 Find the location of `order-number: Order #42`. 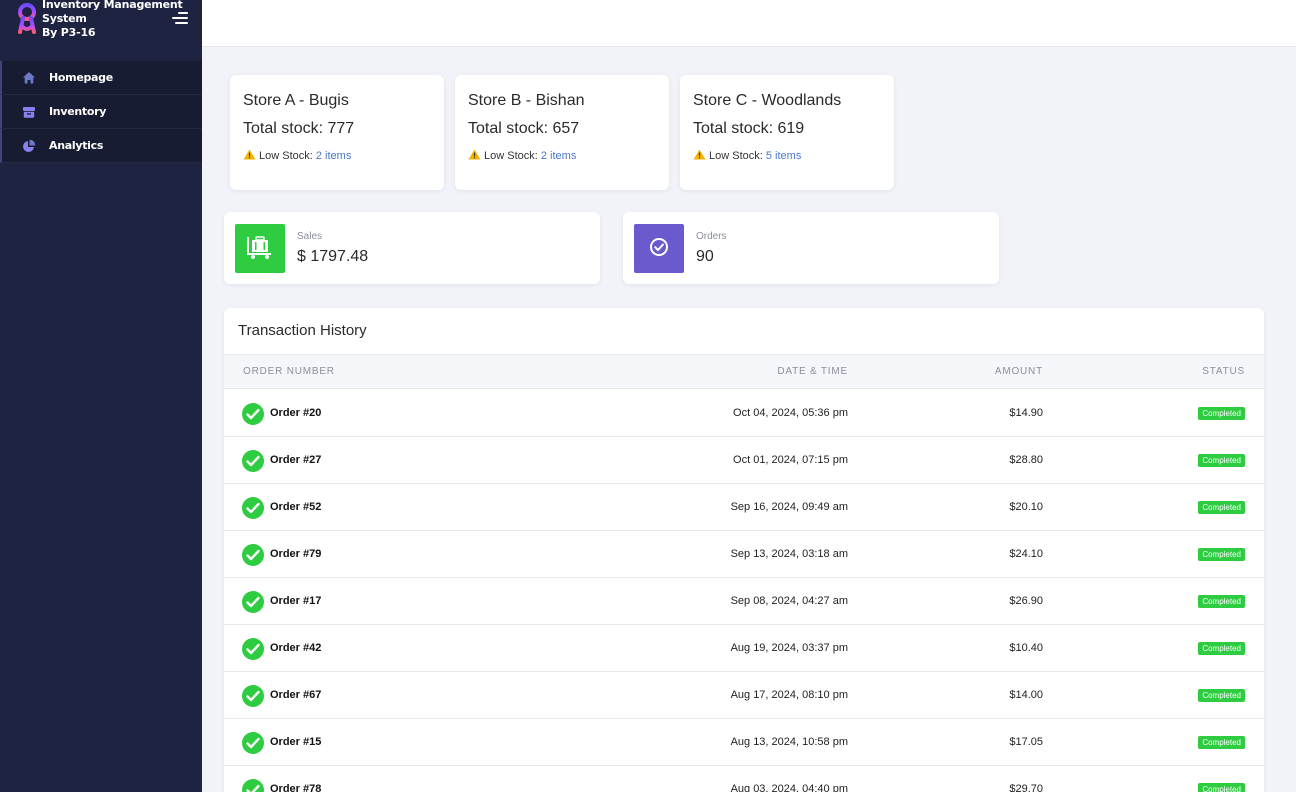

order-number: Order #42 is located at coordinates (295, 648).